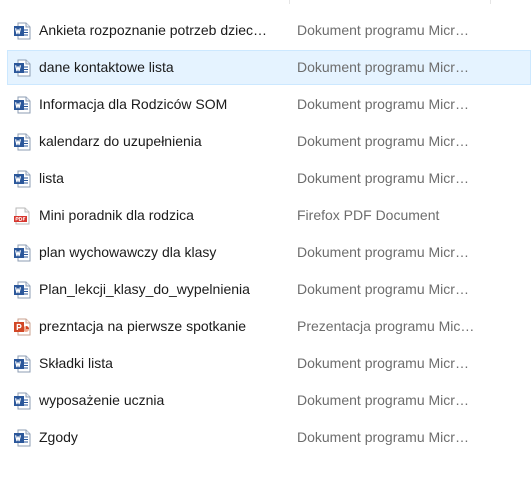 Image resolution: width=531 pixels, height=486 pixels. Describe the element at coordinates (160, 252) in the screenshot. I see `file-name: plan wychowawczy dla klasy` at that location.